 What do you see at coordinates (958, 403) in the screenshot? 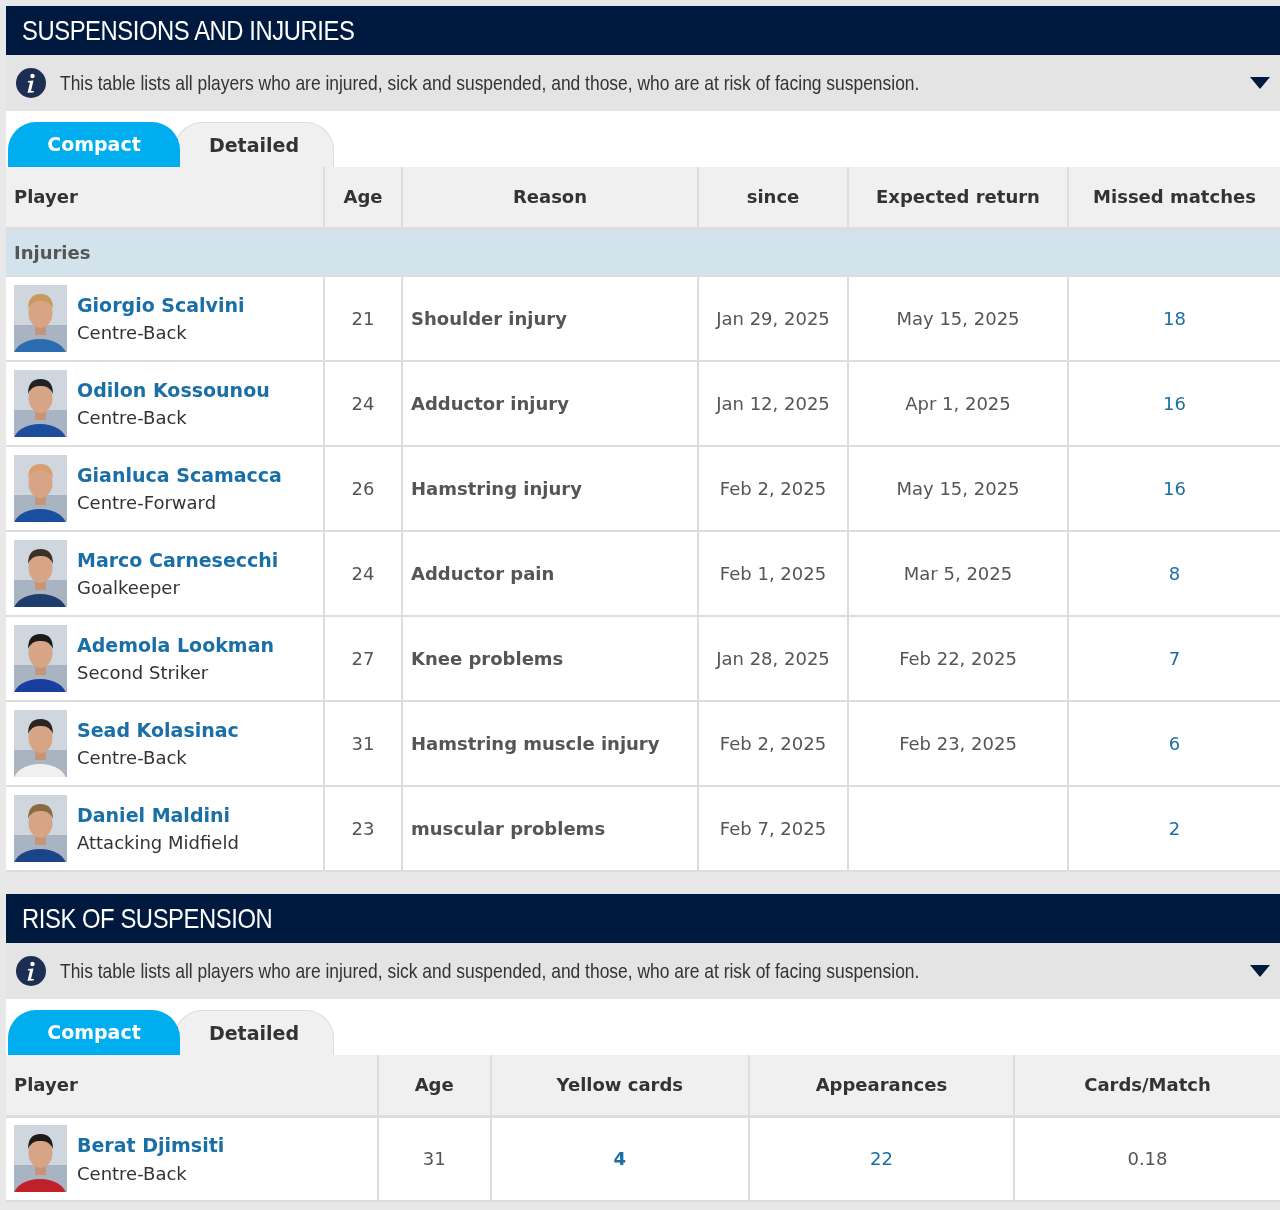
I see `table-cell: Apr 1, 2025` at bounding box center [958, 403].